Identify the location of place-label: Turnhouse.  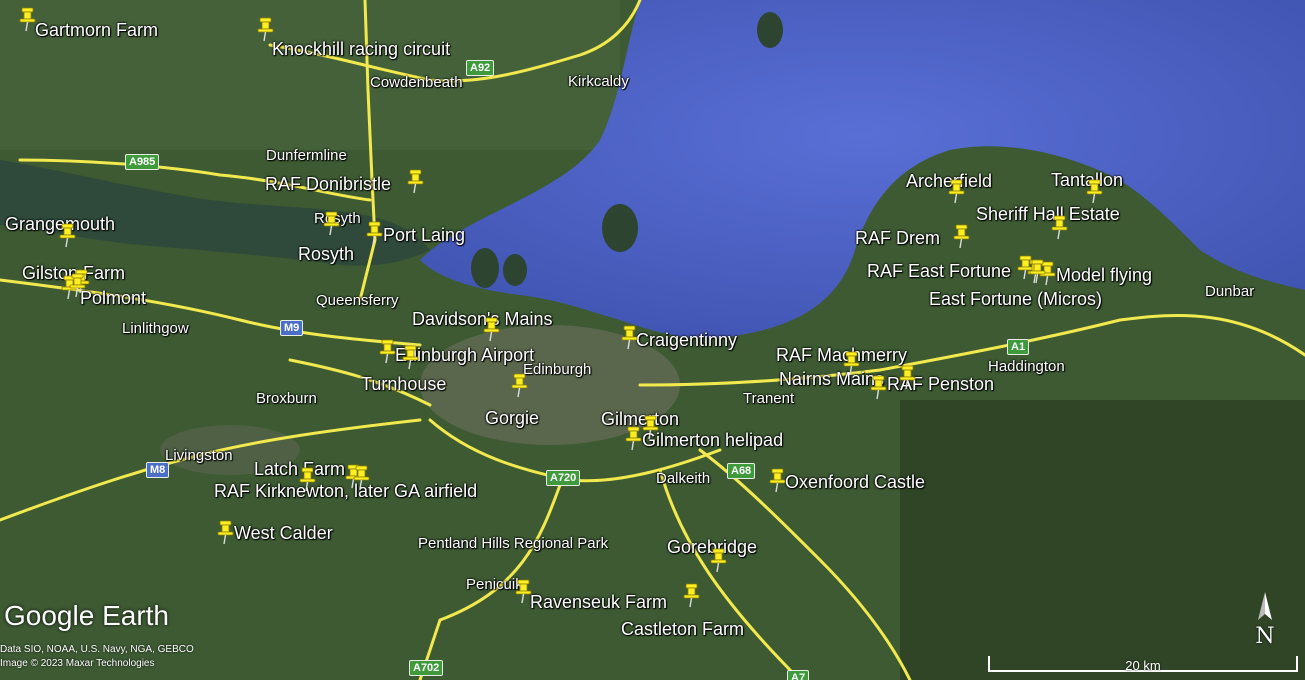
(403, 384).